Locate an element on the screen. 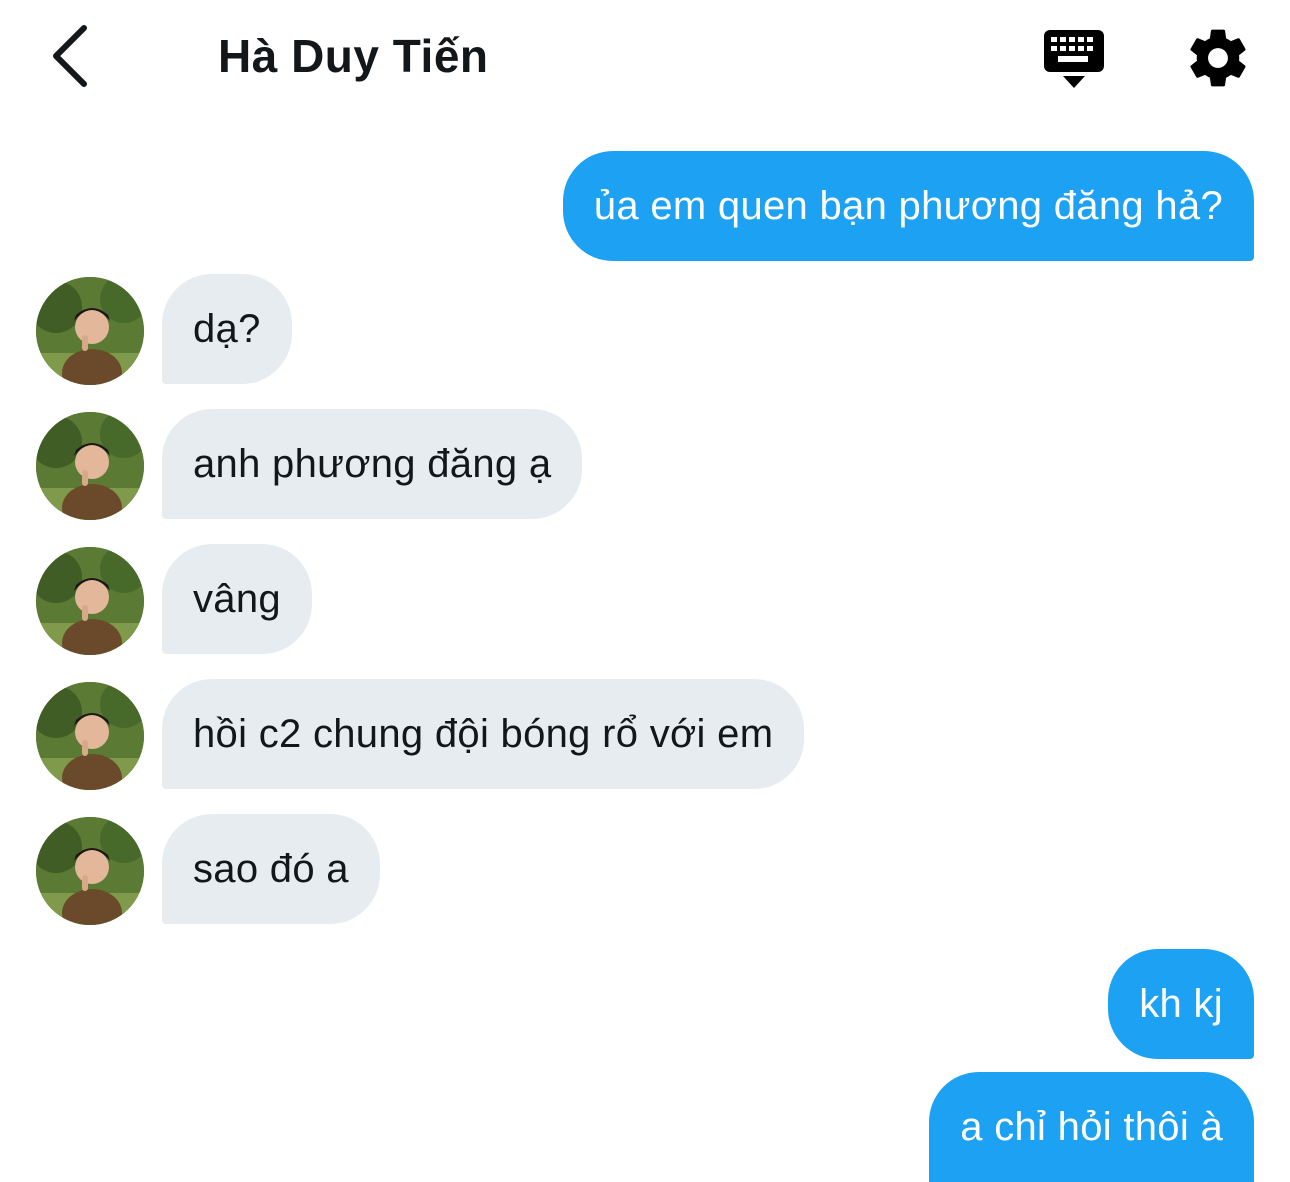 The image size is (1290, 1182). conversation-header: Hà Duy Tiến is located at coordinates (645, 60).